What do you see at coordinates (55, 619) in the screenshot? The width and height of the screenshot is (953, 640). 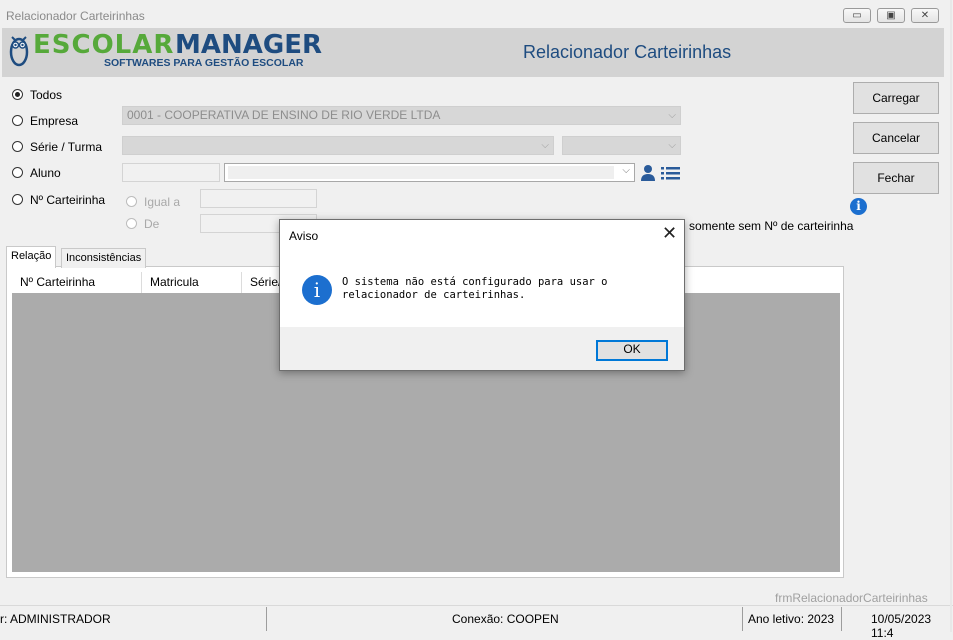 I see `status-user: r: ADMINISTRADOR` at bounding box center [55, 619].